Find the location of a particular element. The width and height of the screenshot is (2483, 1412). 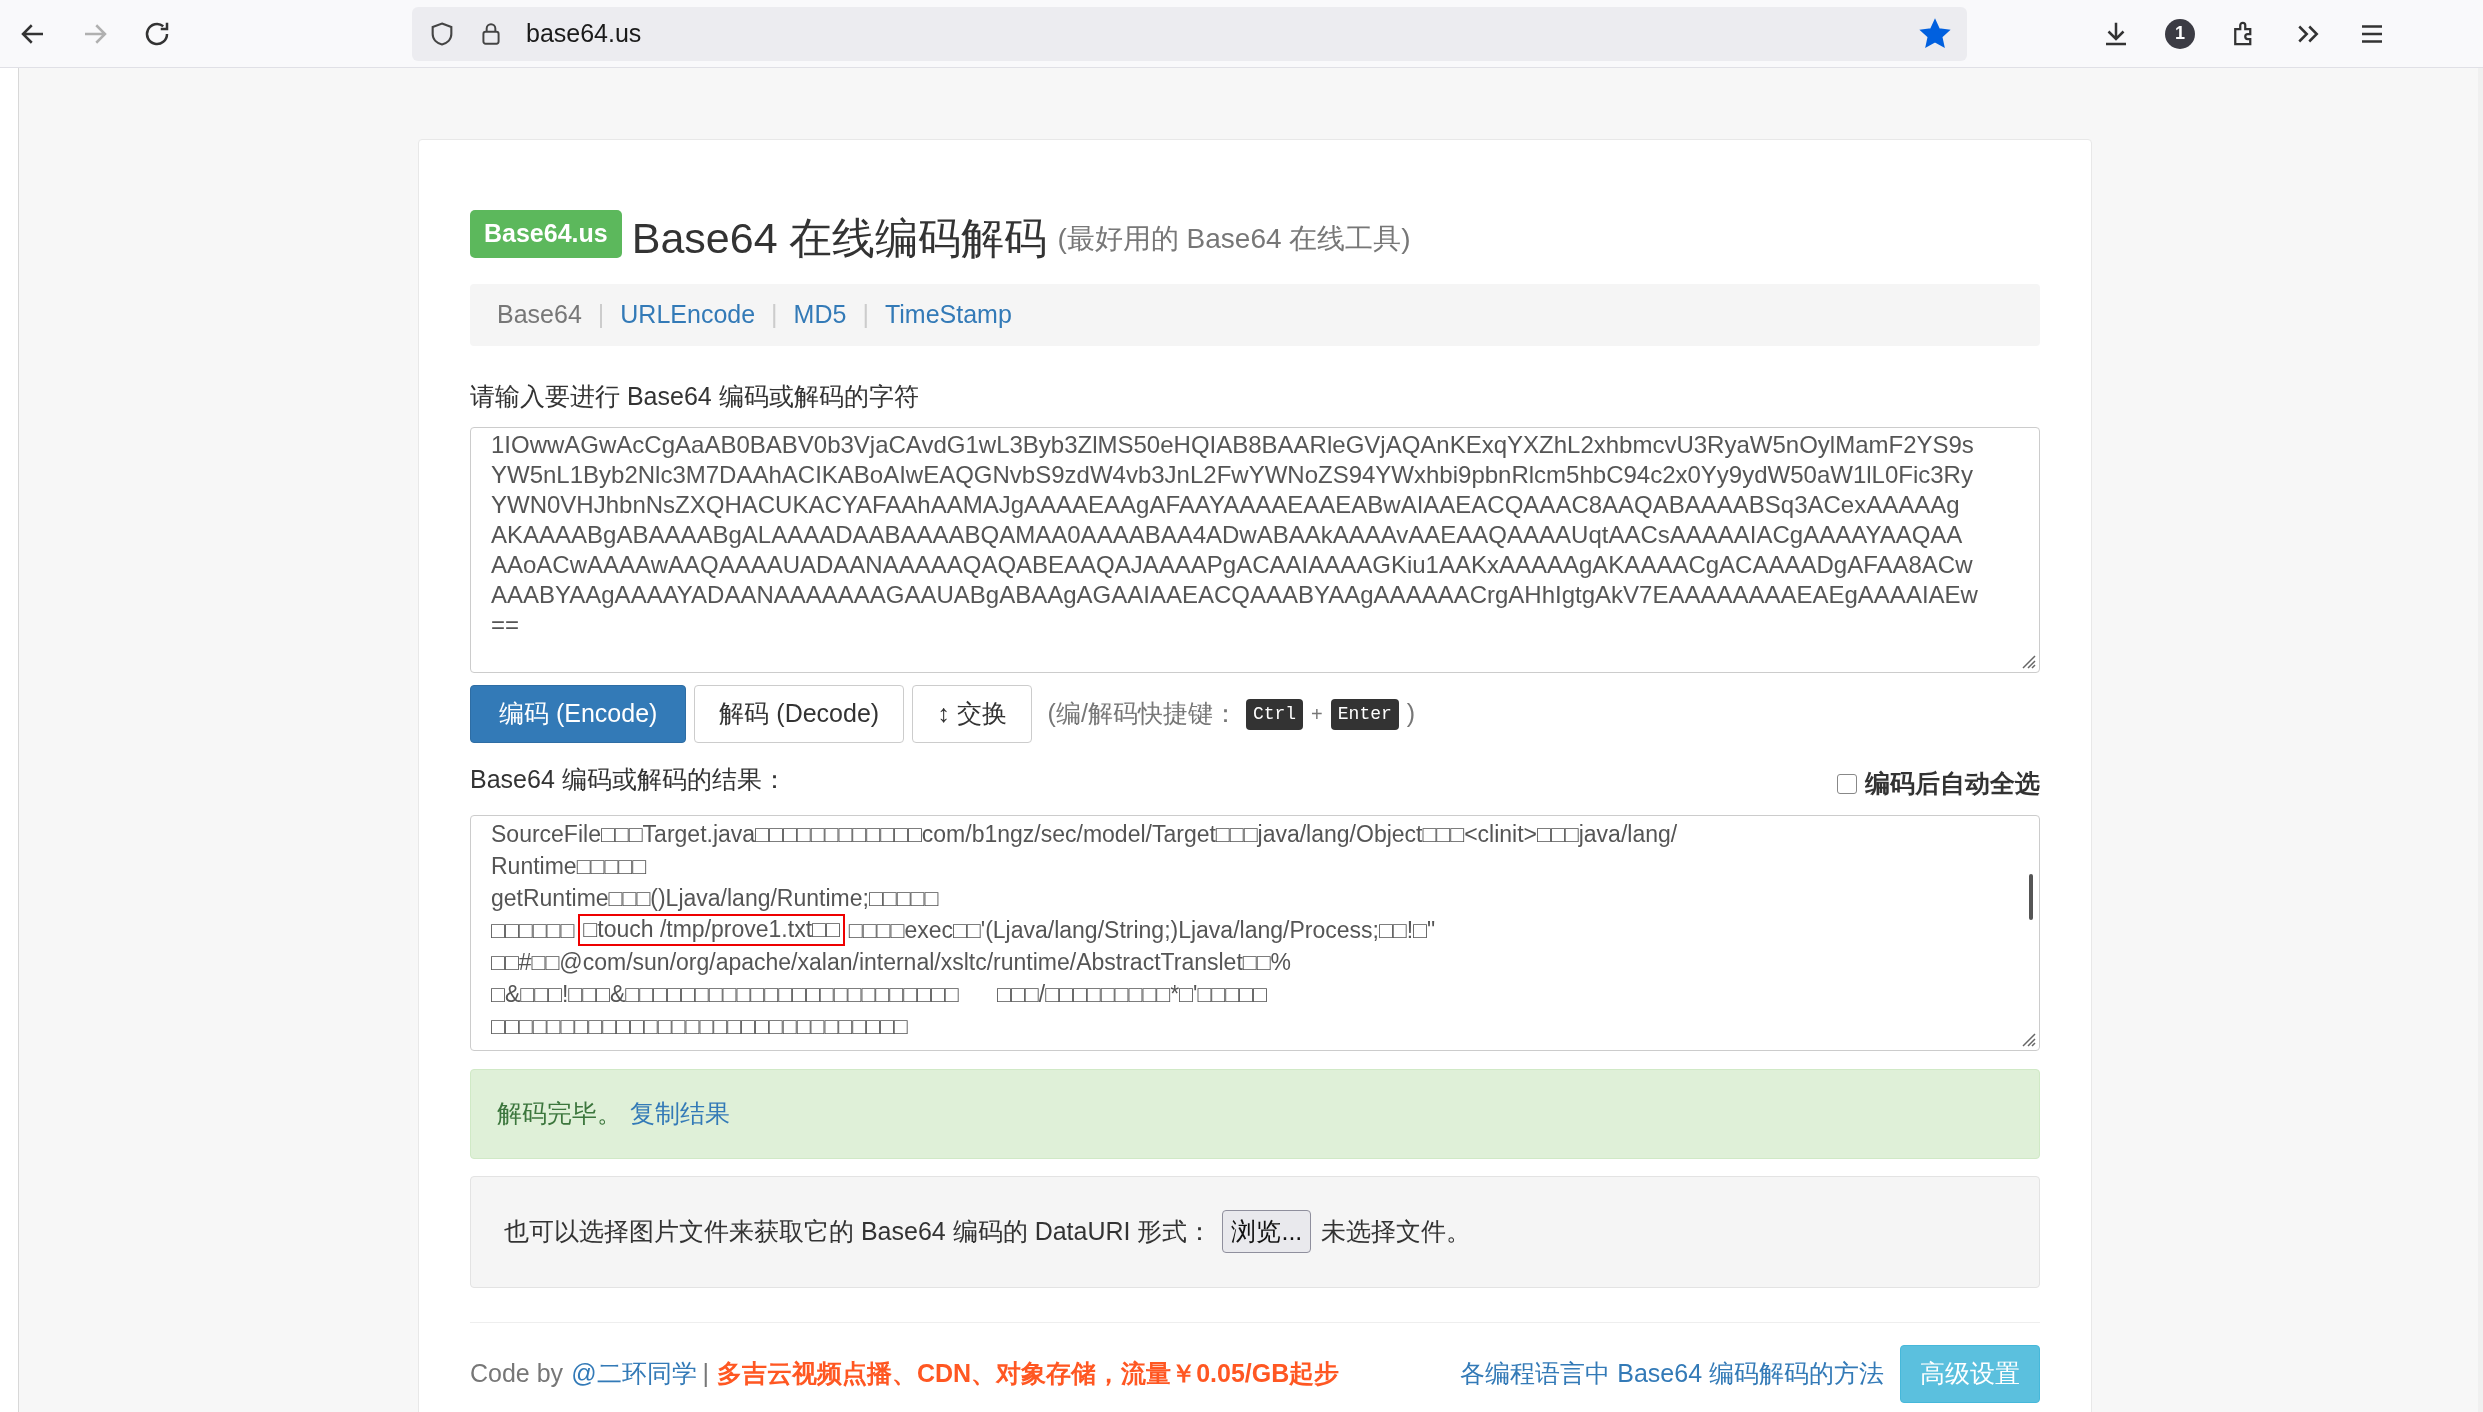

key-badge: Ctrl is located at coordinates (1274, 714).